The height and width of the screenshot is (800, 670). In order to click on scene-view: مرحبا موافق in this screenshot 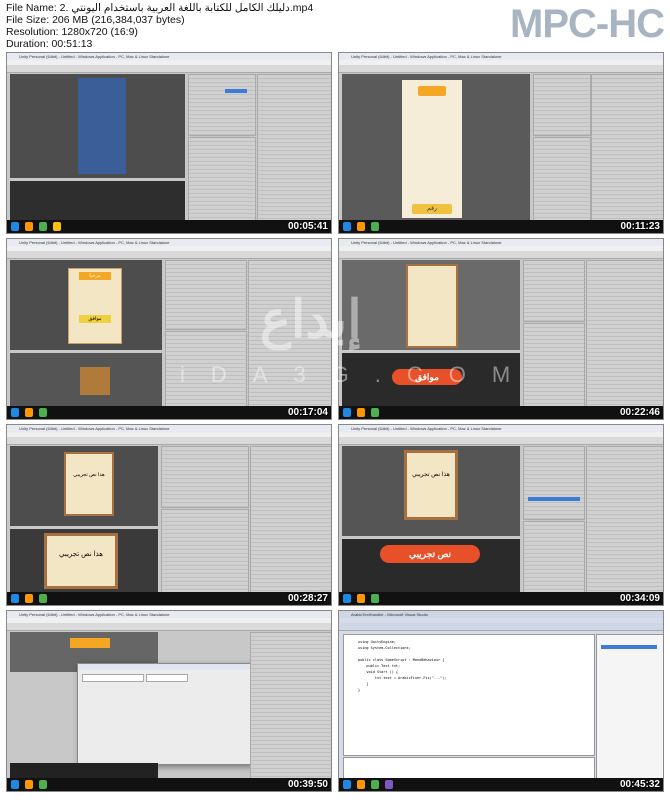, I will do `click(86, 305)`.